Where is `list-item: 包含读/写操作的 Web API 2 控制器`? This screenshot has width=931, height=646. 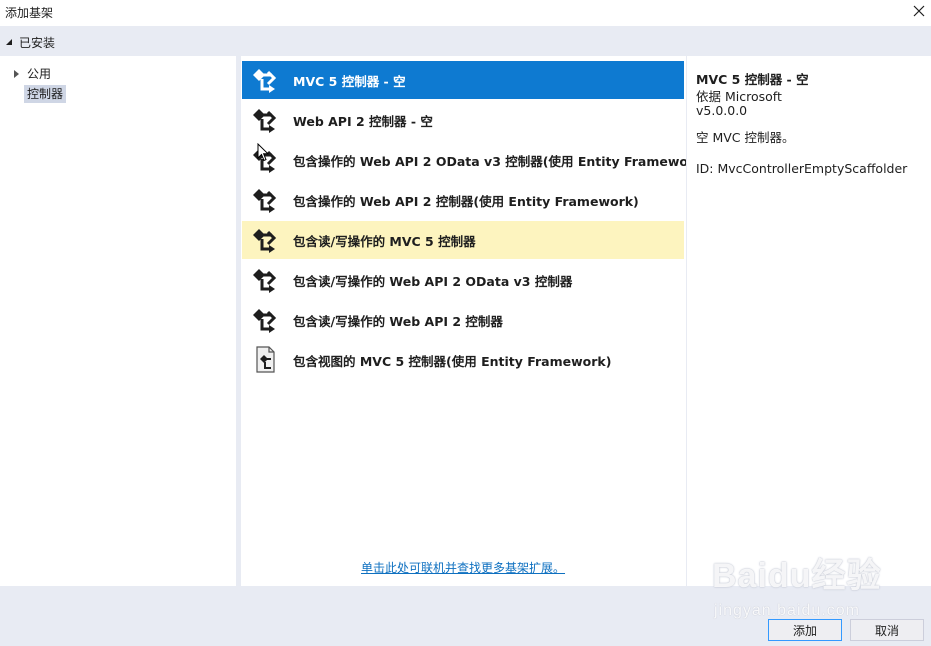 list-item: 包含读/写操作的 Web API 2 控制器 is located at coordinates (463, 320).